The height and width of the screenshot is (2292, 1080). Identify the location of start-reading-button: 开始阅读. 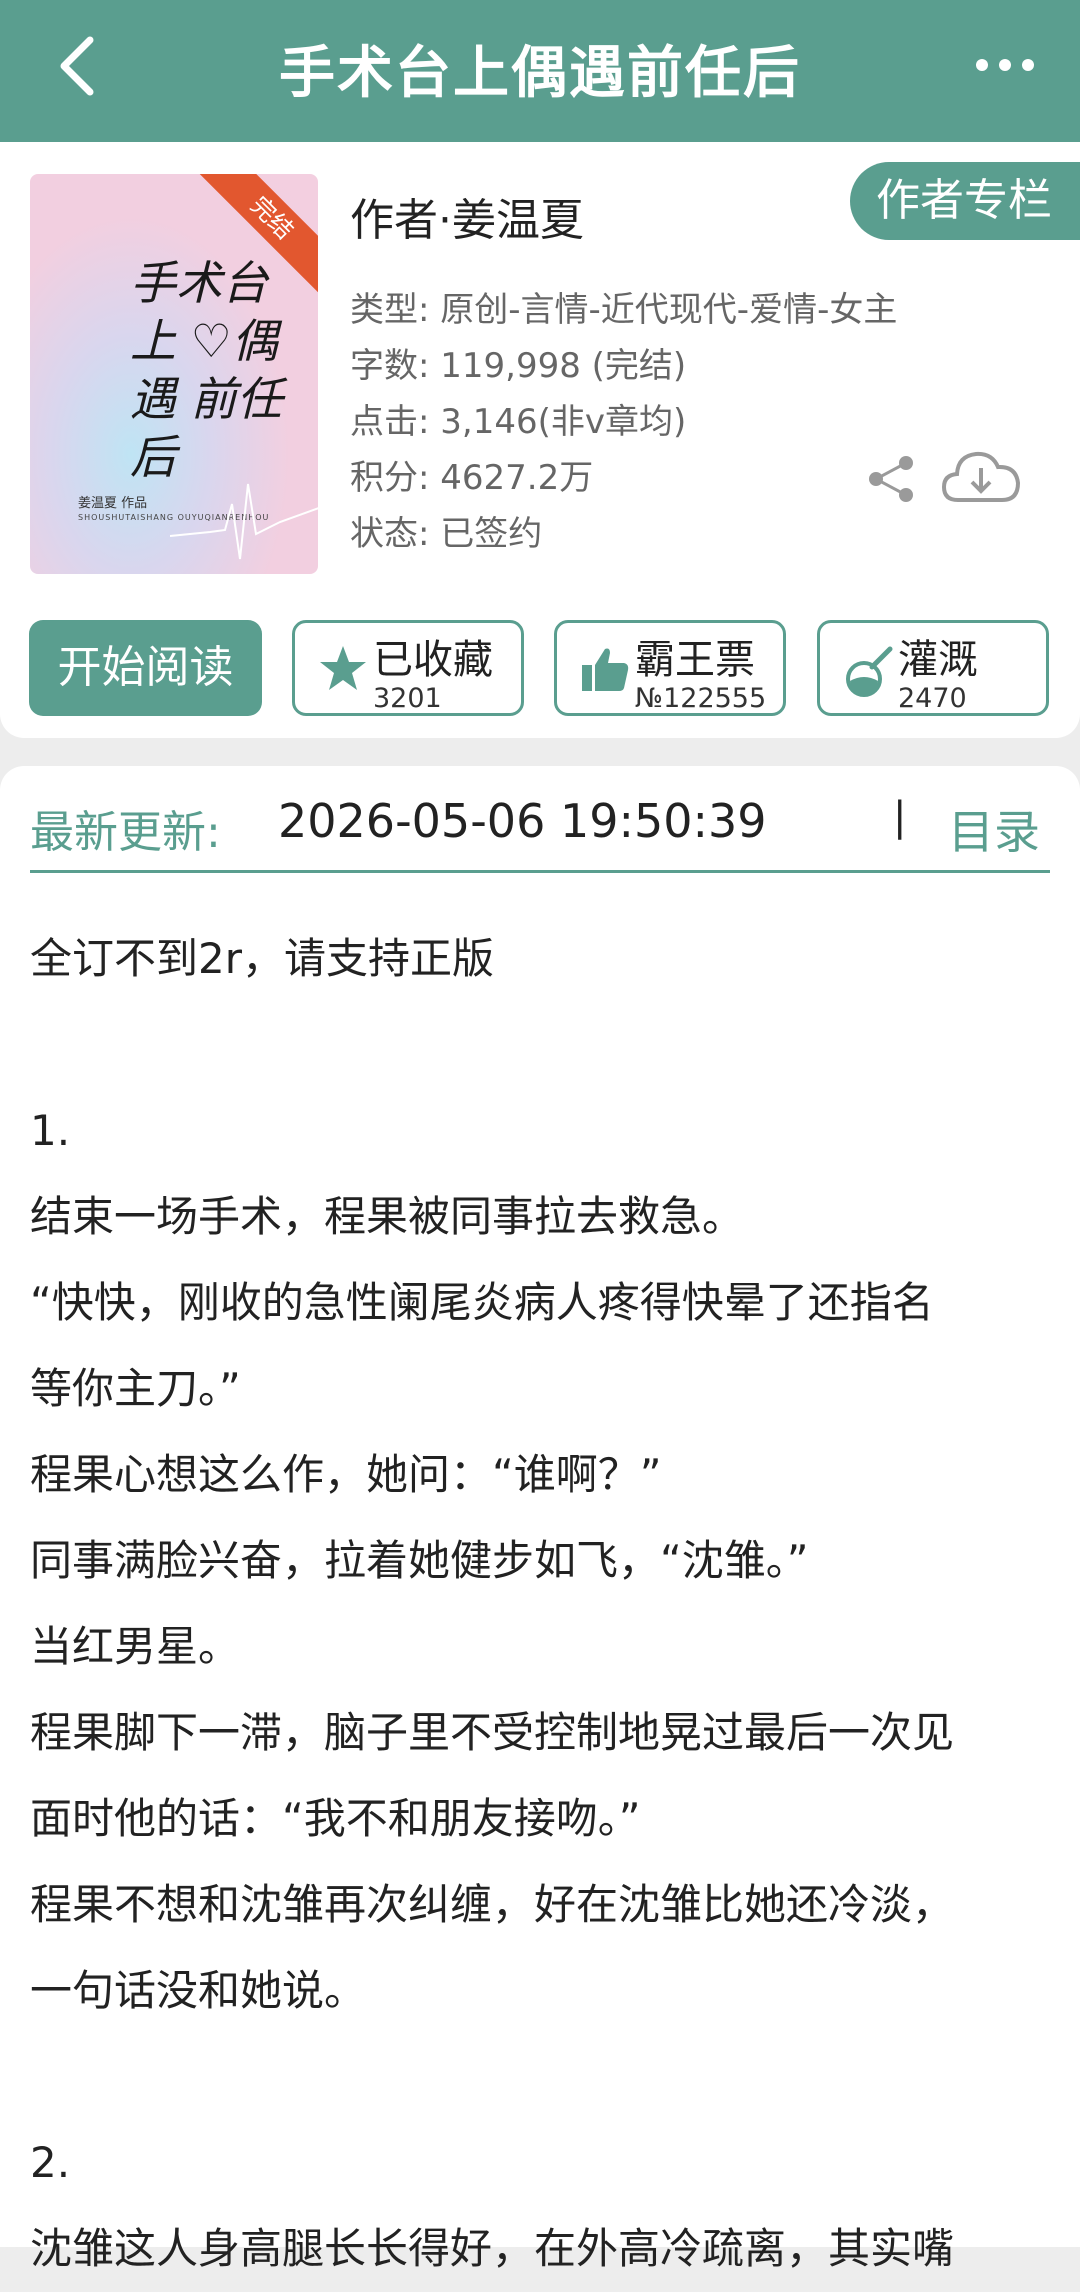
(145, 668).